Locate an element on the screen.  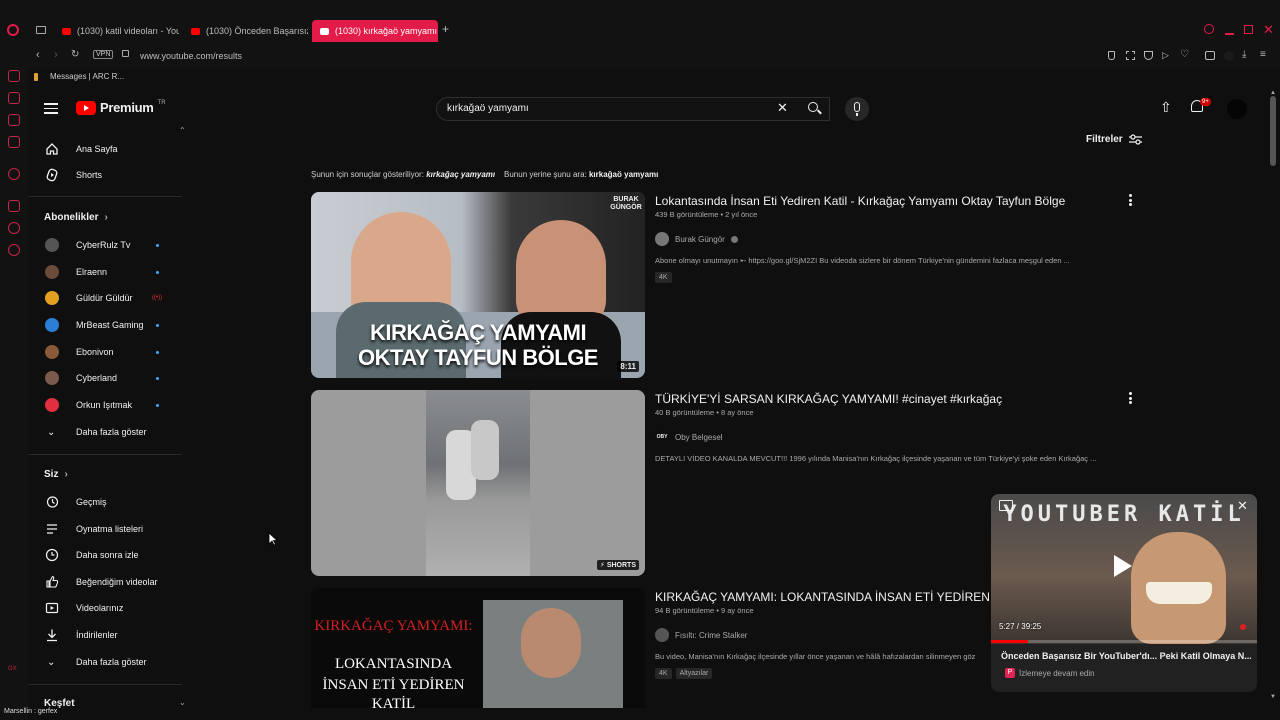
scroll-up-icon: ⌃ is located at coordinates (182, 130).